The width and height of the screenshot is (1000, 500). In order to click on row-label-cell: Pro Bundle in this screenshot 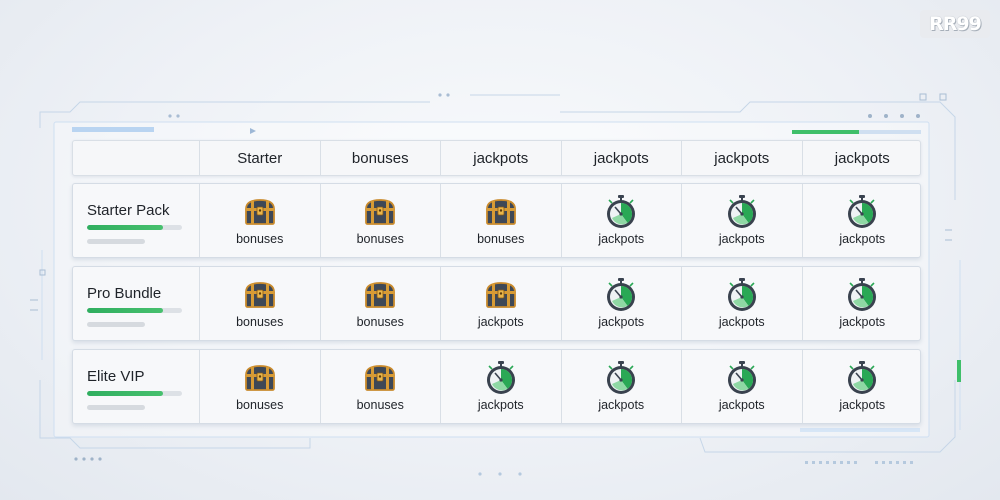, I will do `click(136, 303)`.